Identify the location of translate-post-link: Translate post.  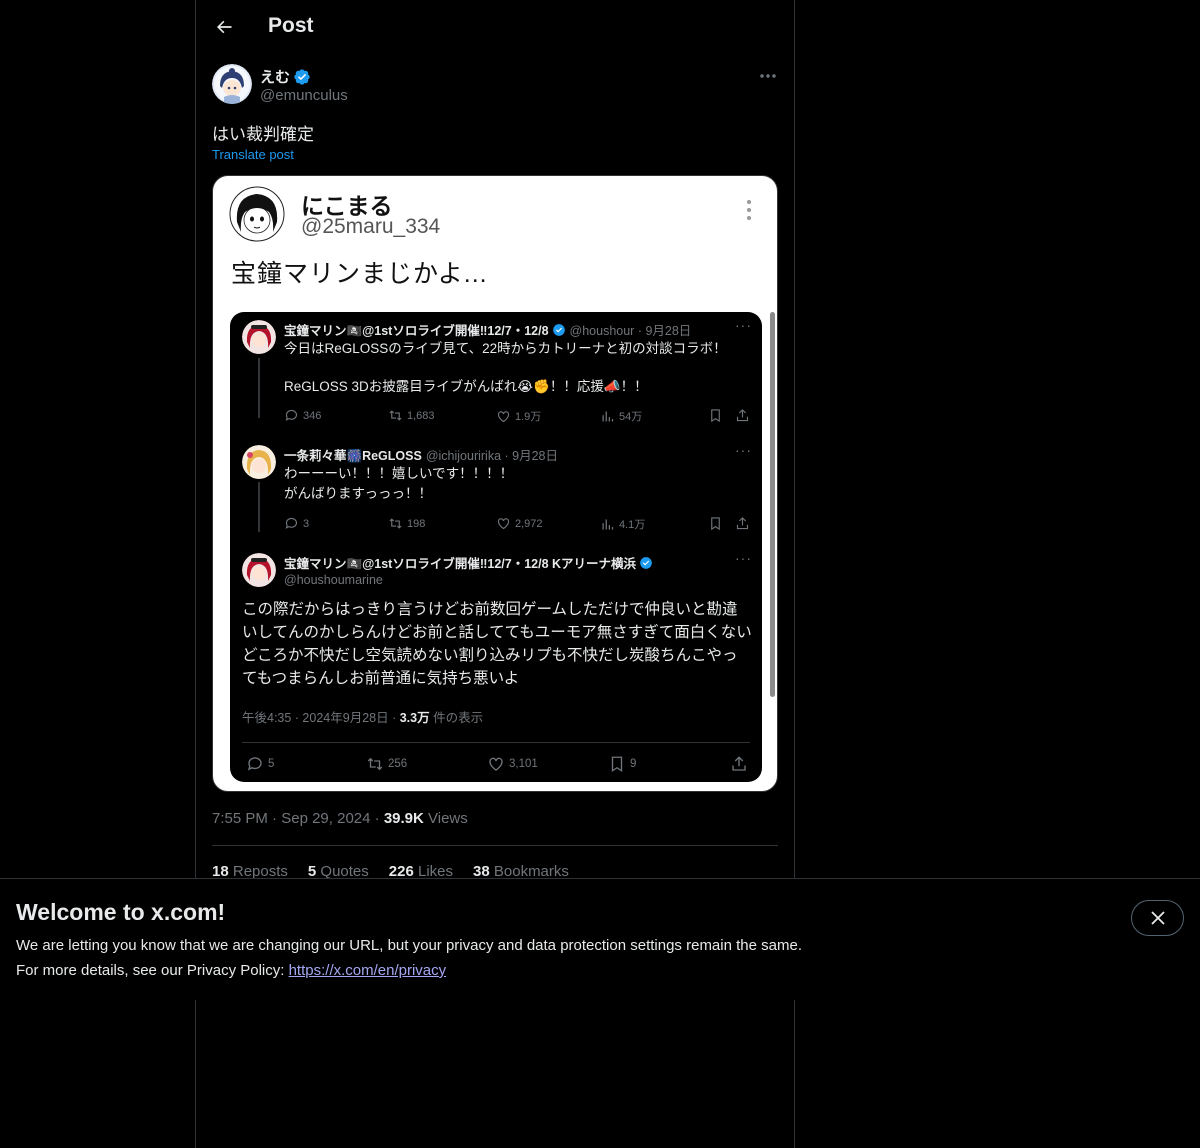
(253, 154).